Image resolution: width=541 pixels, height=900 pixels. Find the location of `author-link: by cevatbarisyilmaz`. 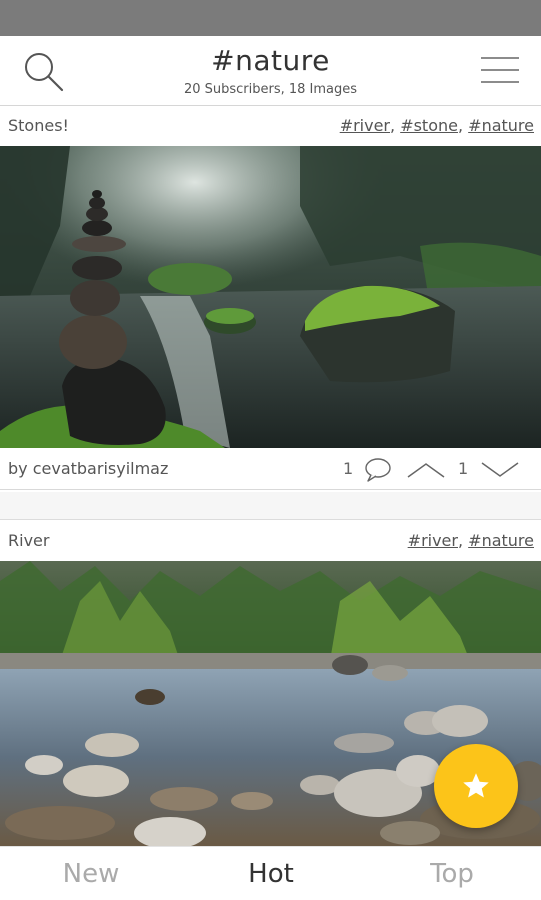

author-link: by cevatbarisyilmaz is located at coordinates (88, 468).